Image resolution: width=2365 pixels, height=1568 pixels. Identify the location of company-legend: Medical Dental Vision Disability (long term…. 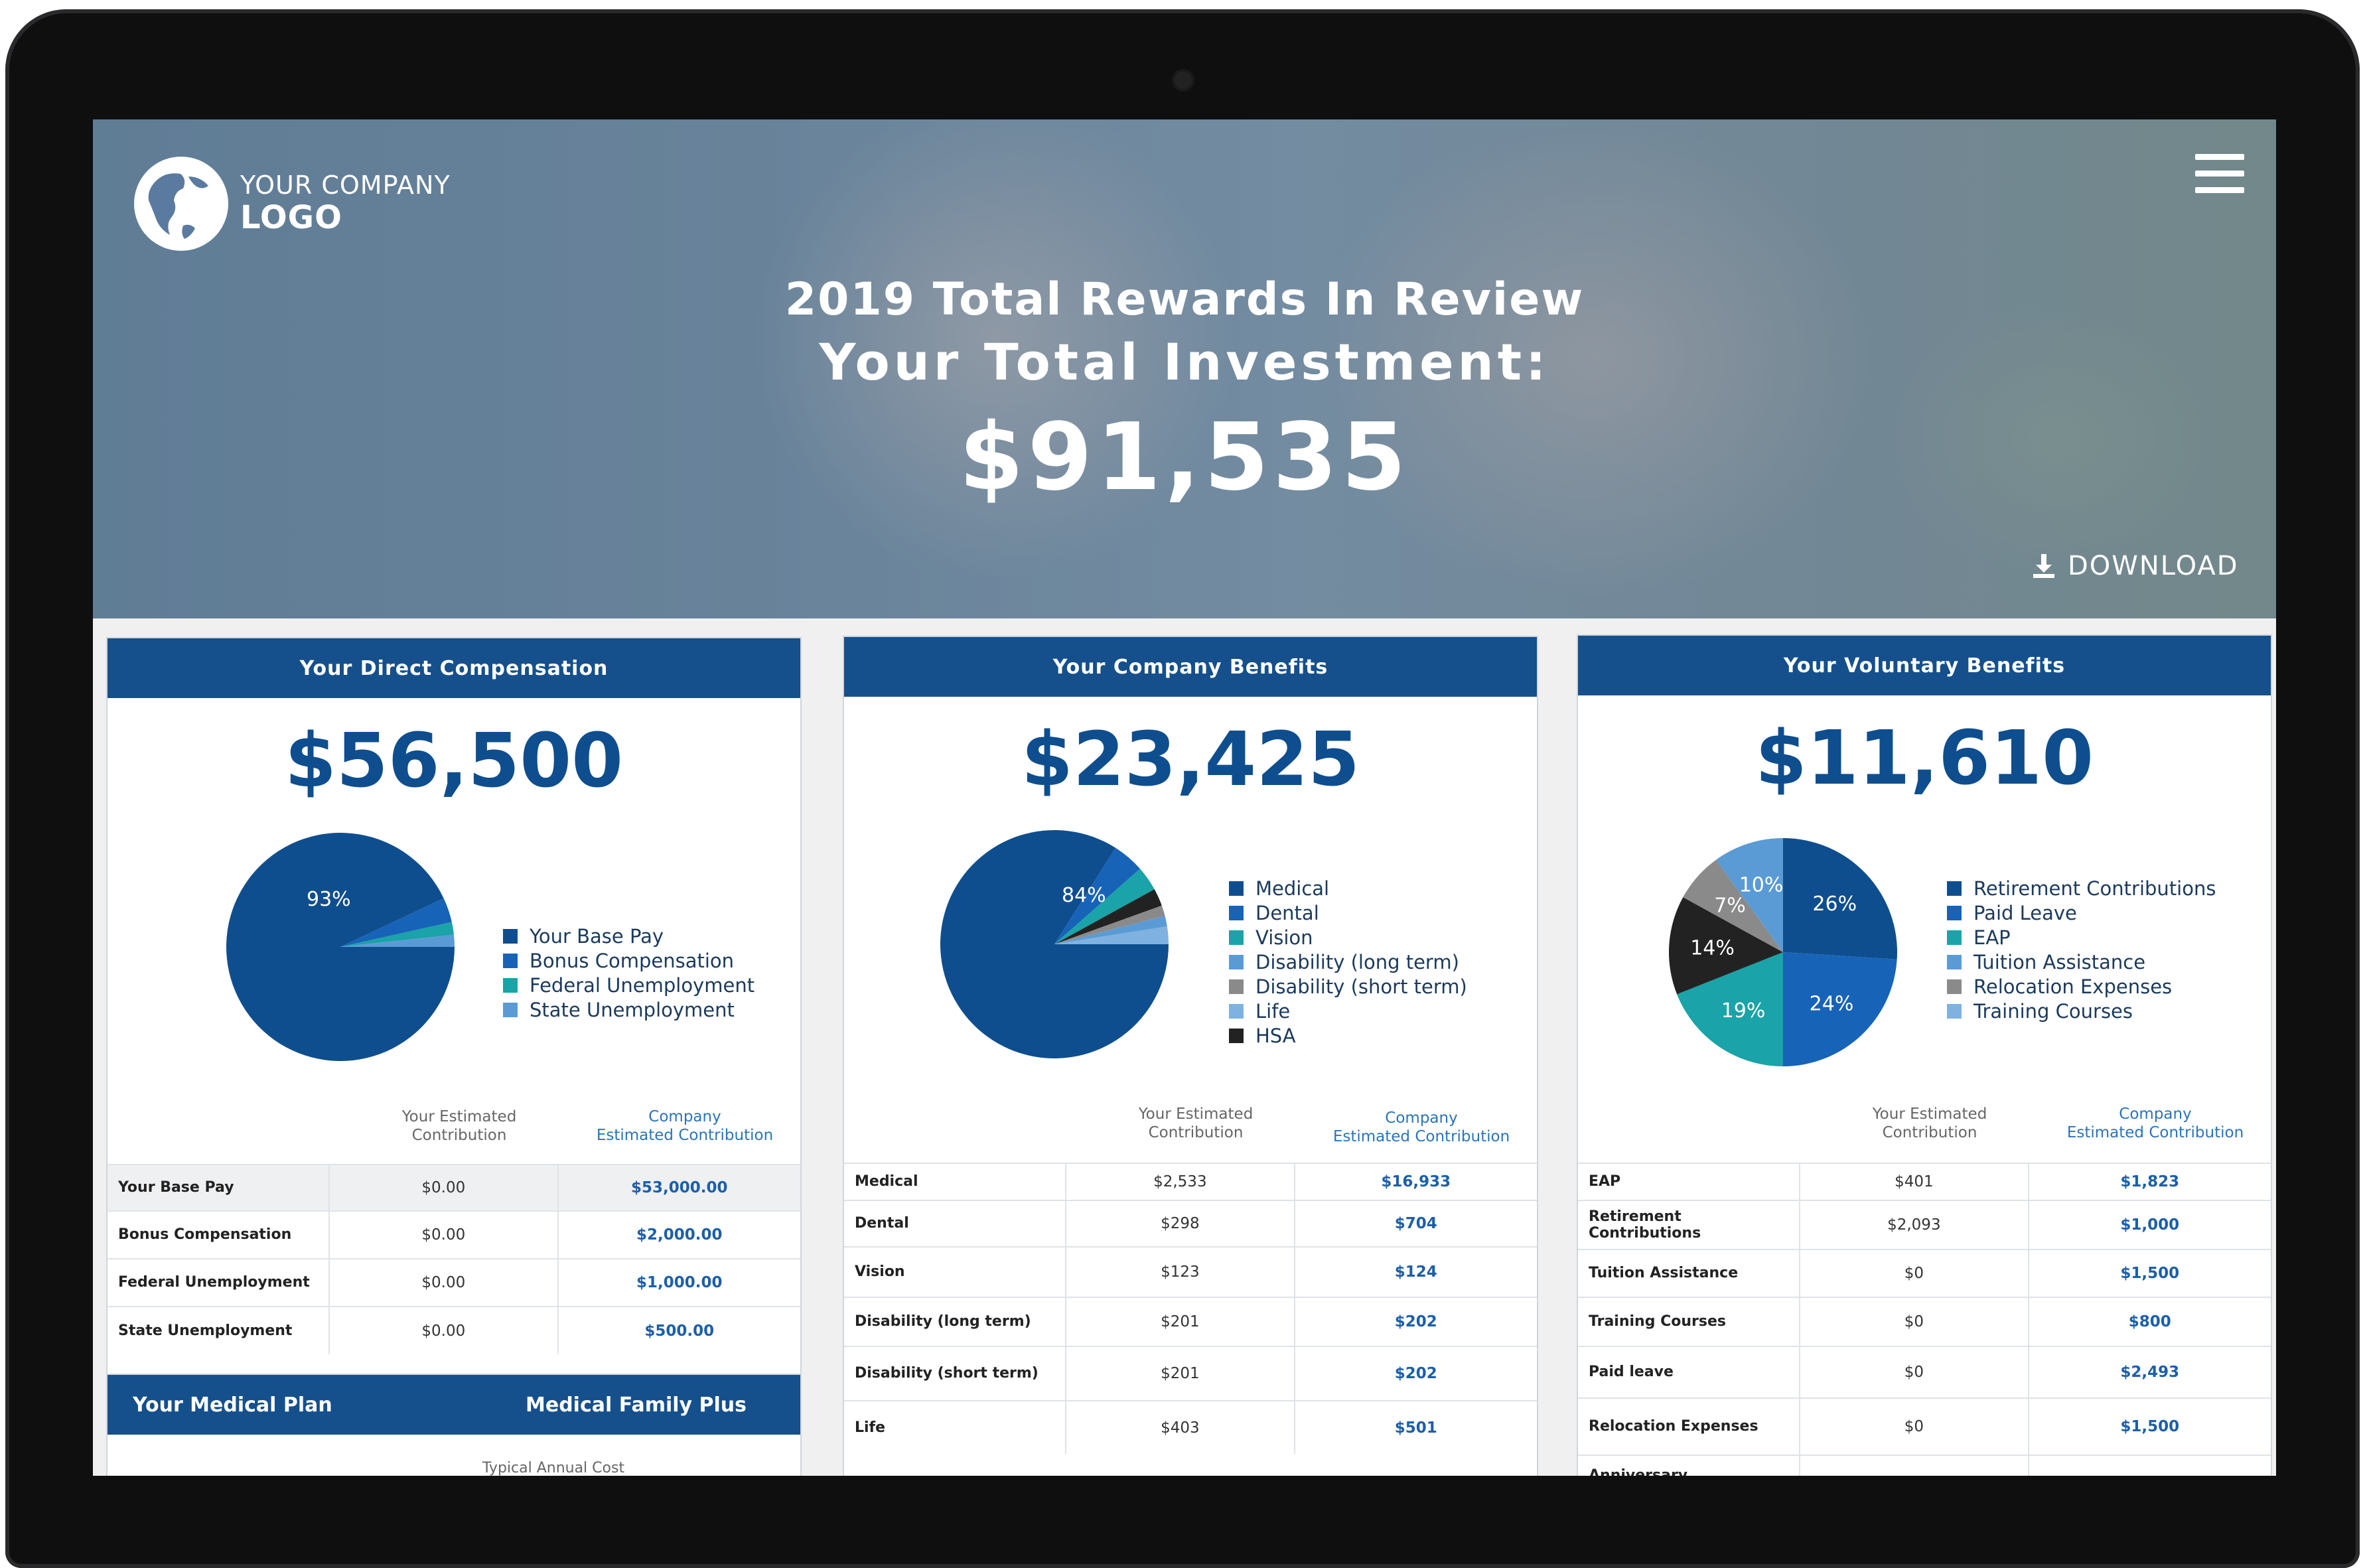
(1348, 962).